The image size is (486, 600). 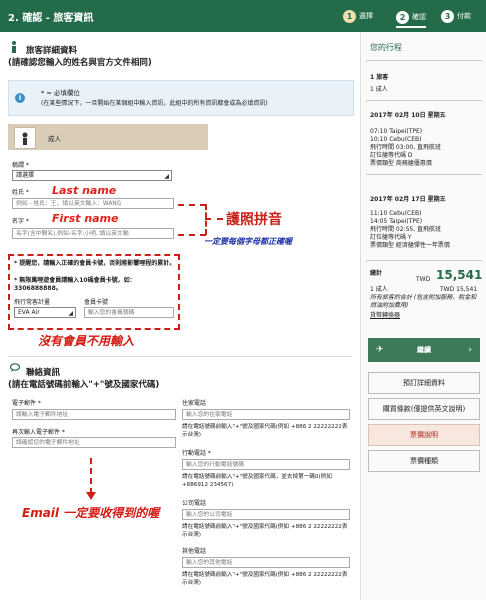 I want to click on purchase-terms-button: 購買條款(僅提供英文說明), so click(x=424, y=409).